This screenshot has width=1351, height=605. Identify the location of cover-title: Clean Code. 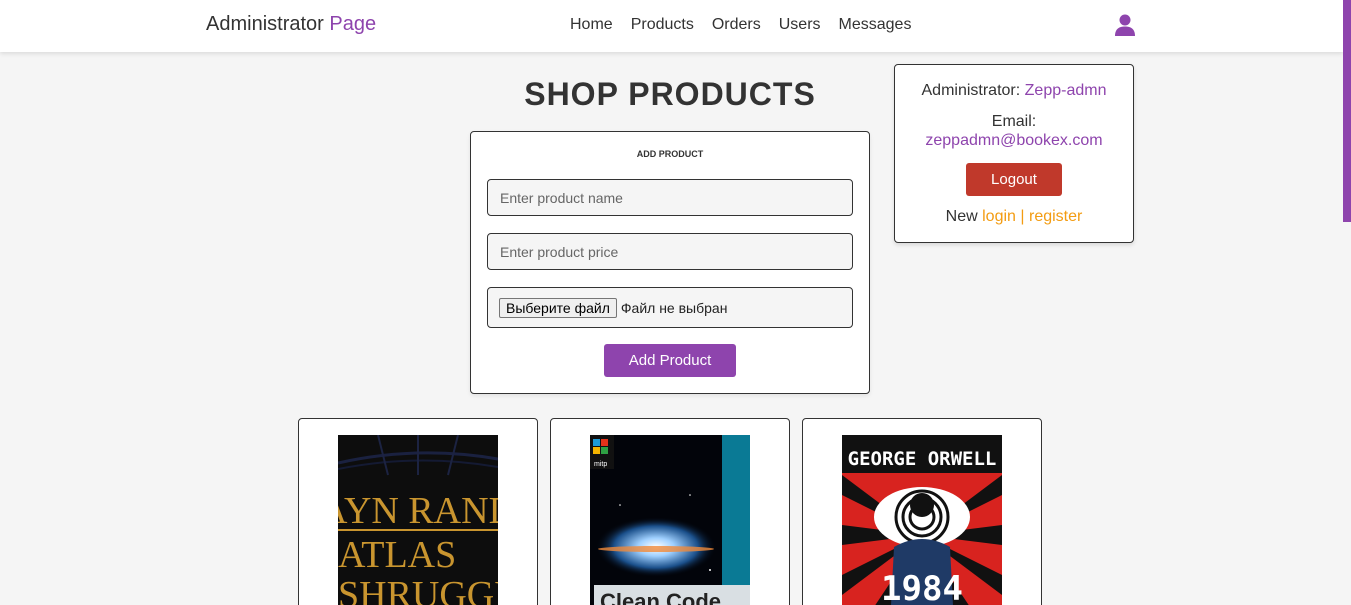
(660, 597).